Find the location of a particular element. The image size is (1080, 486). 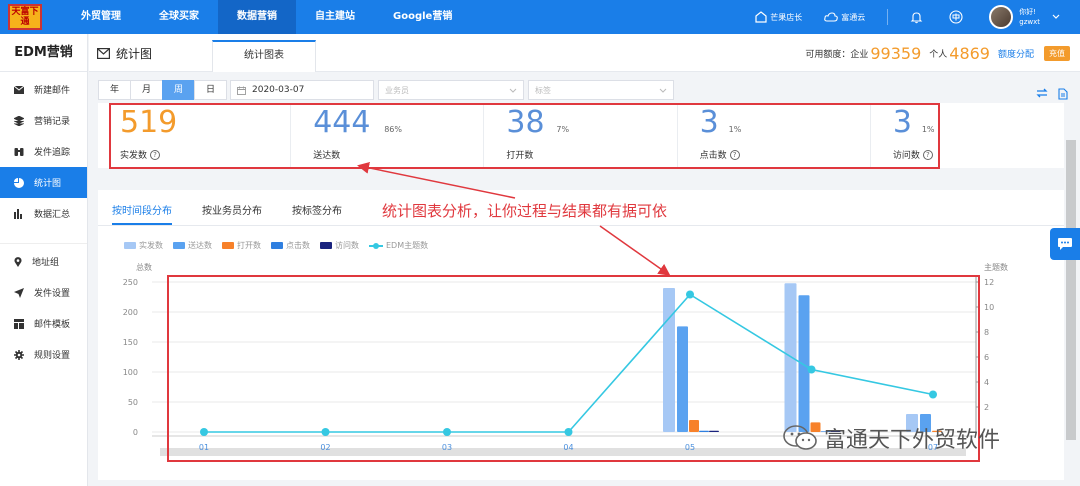

brand-logo: 天富下通 is located at coordinates (25, 17).